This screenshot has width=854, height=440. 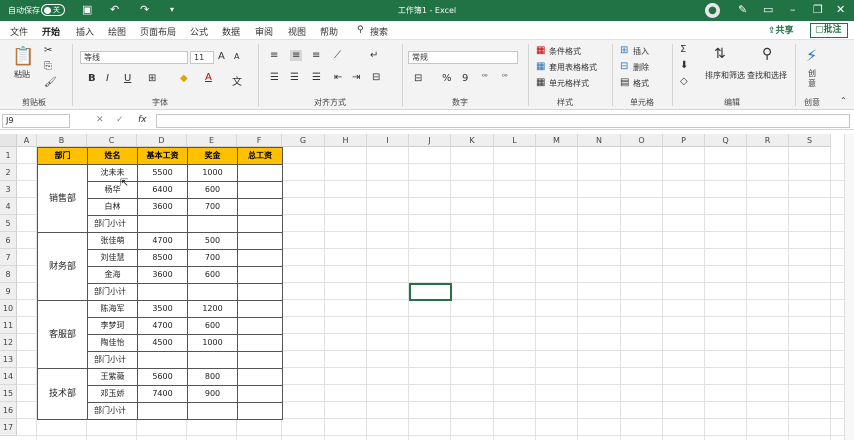 I want to click on table-cell: 白林, so click(x=112, y=207).